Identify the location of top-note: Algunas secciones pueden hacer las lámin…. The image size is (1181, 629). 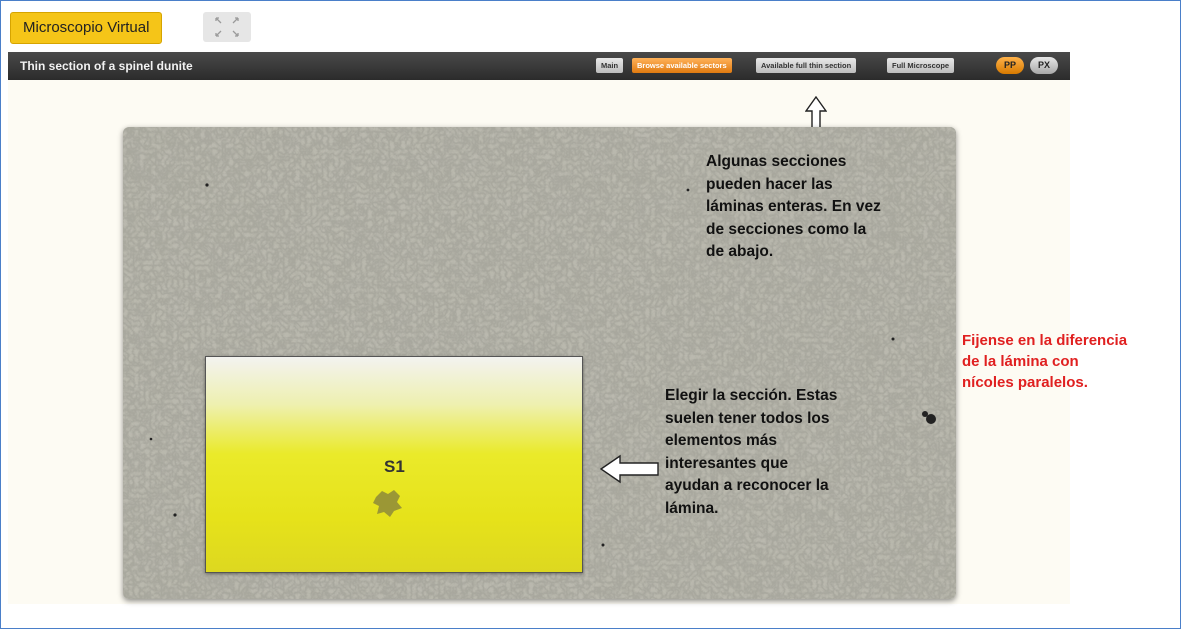
(793, 207).